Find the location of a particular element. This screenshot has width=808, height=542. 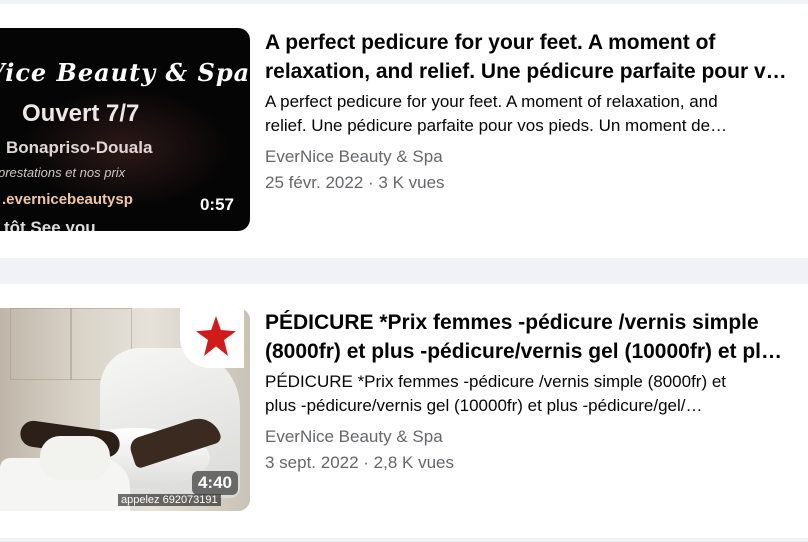

thumbnail-phone-text: appelez 692073191 is located at coordinates (169, 500).